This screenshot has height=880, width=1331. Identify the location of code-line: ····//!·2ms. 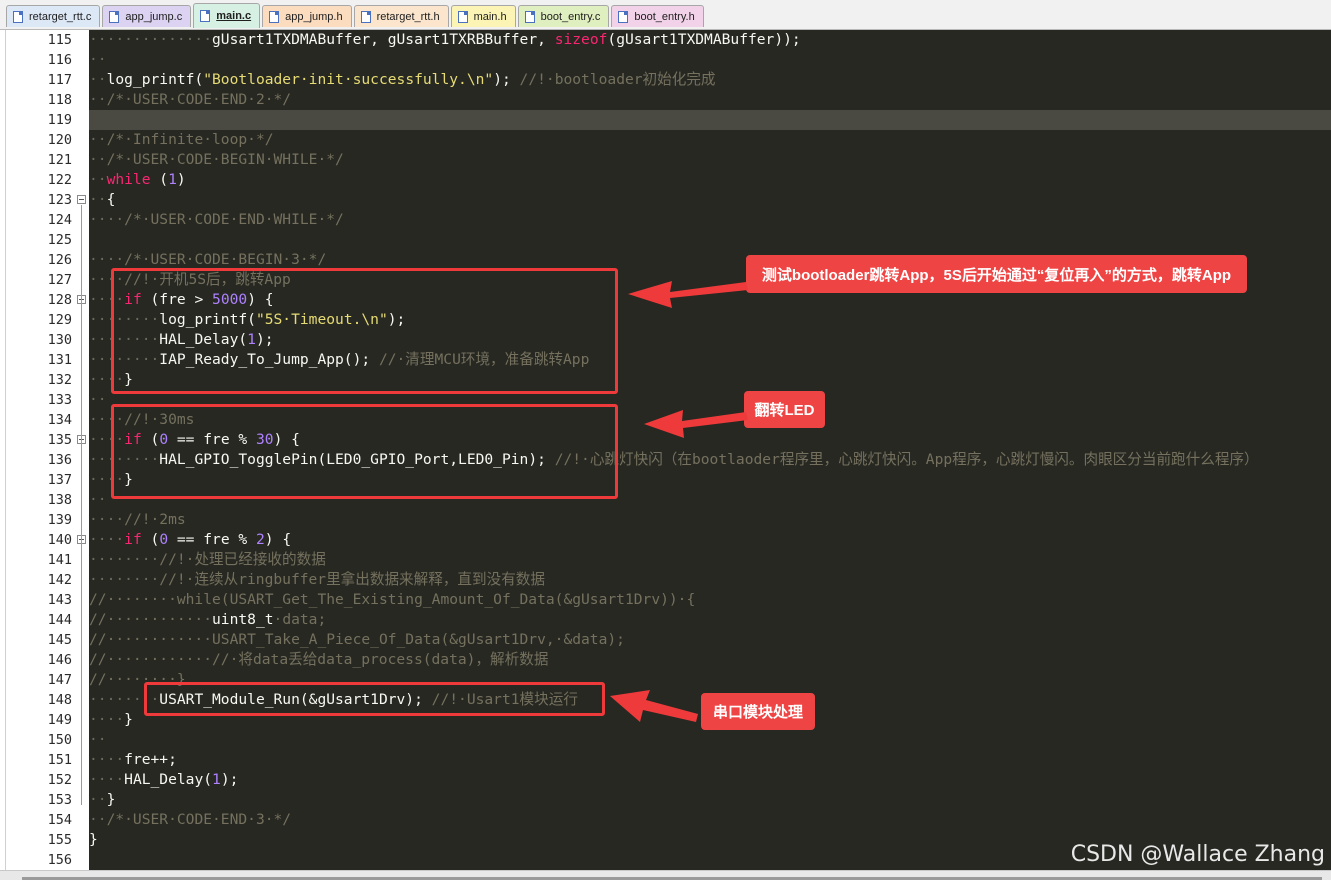
(137, 520).